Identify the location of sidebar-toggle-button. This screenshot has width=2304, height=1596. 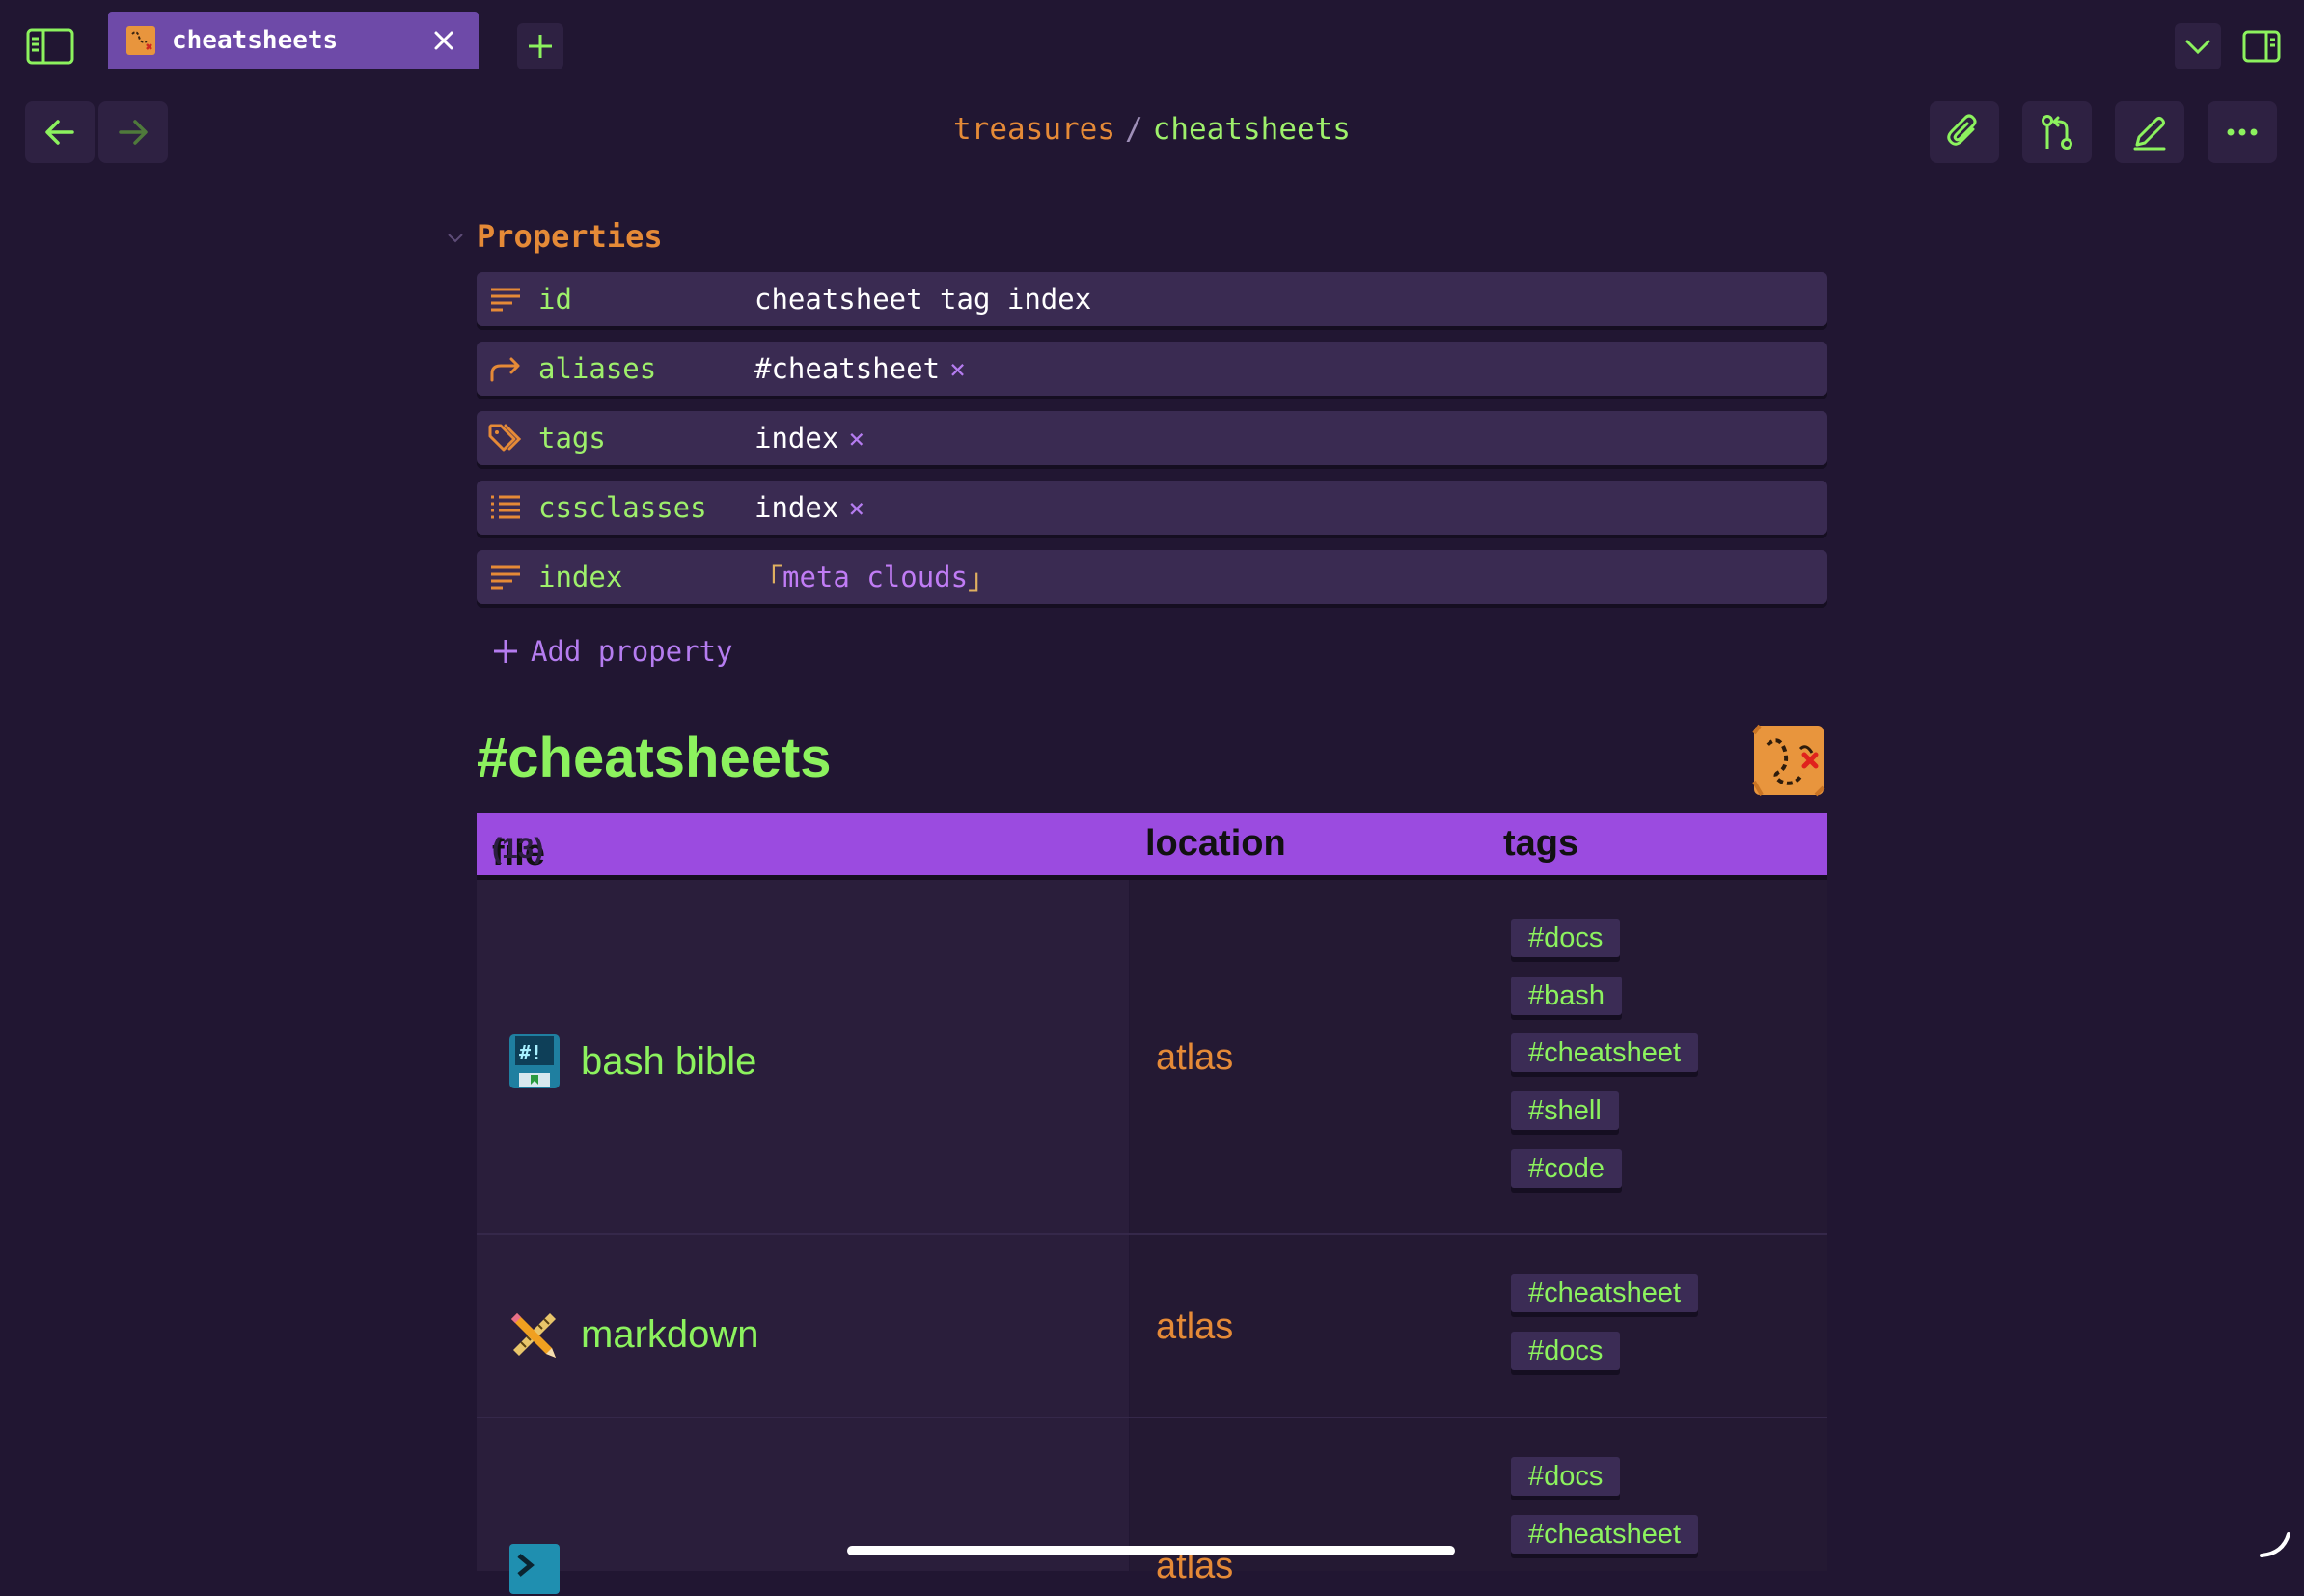
(50, 46).